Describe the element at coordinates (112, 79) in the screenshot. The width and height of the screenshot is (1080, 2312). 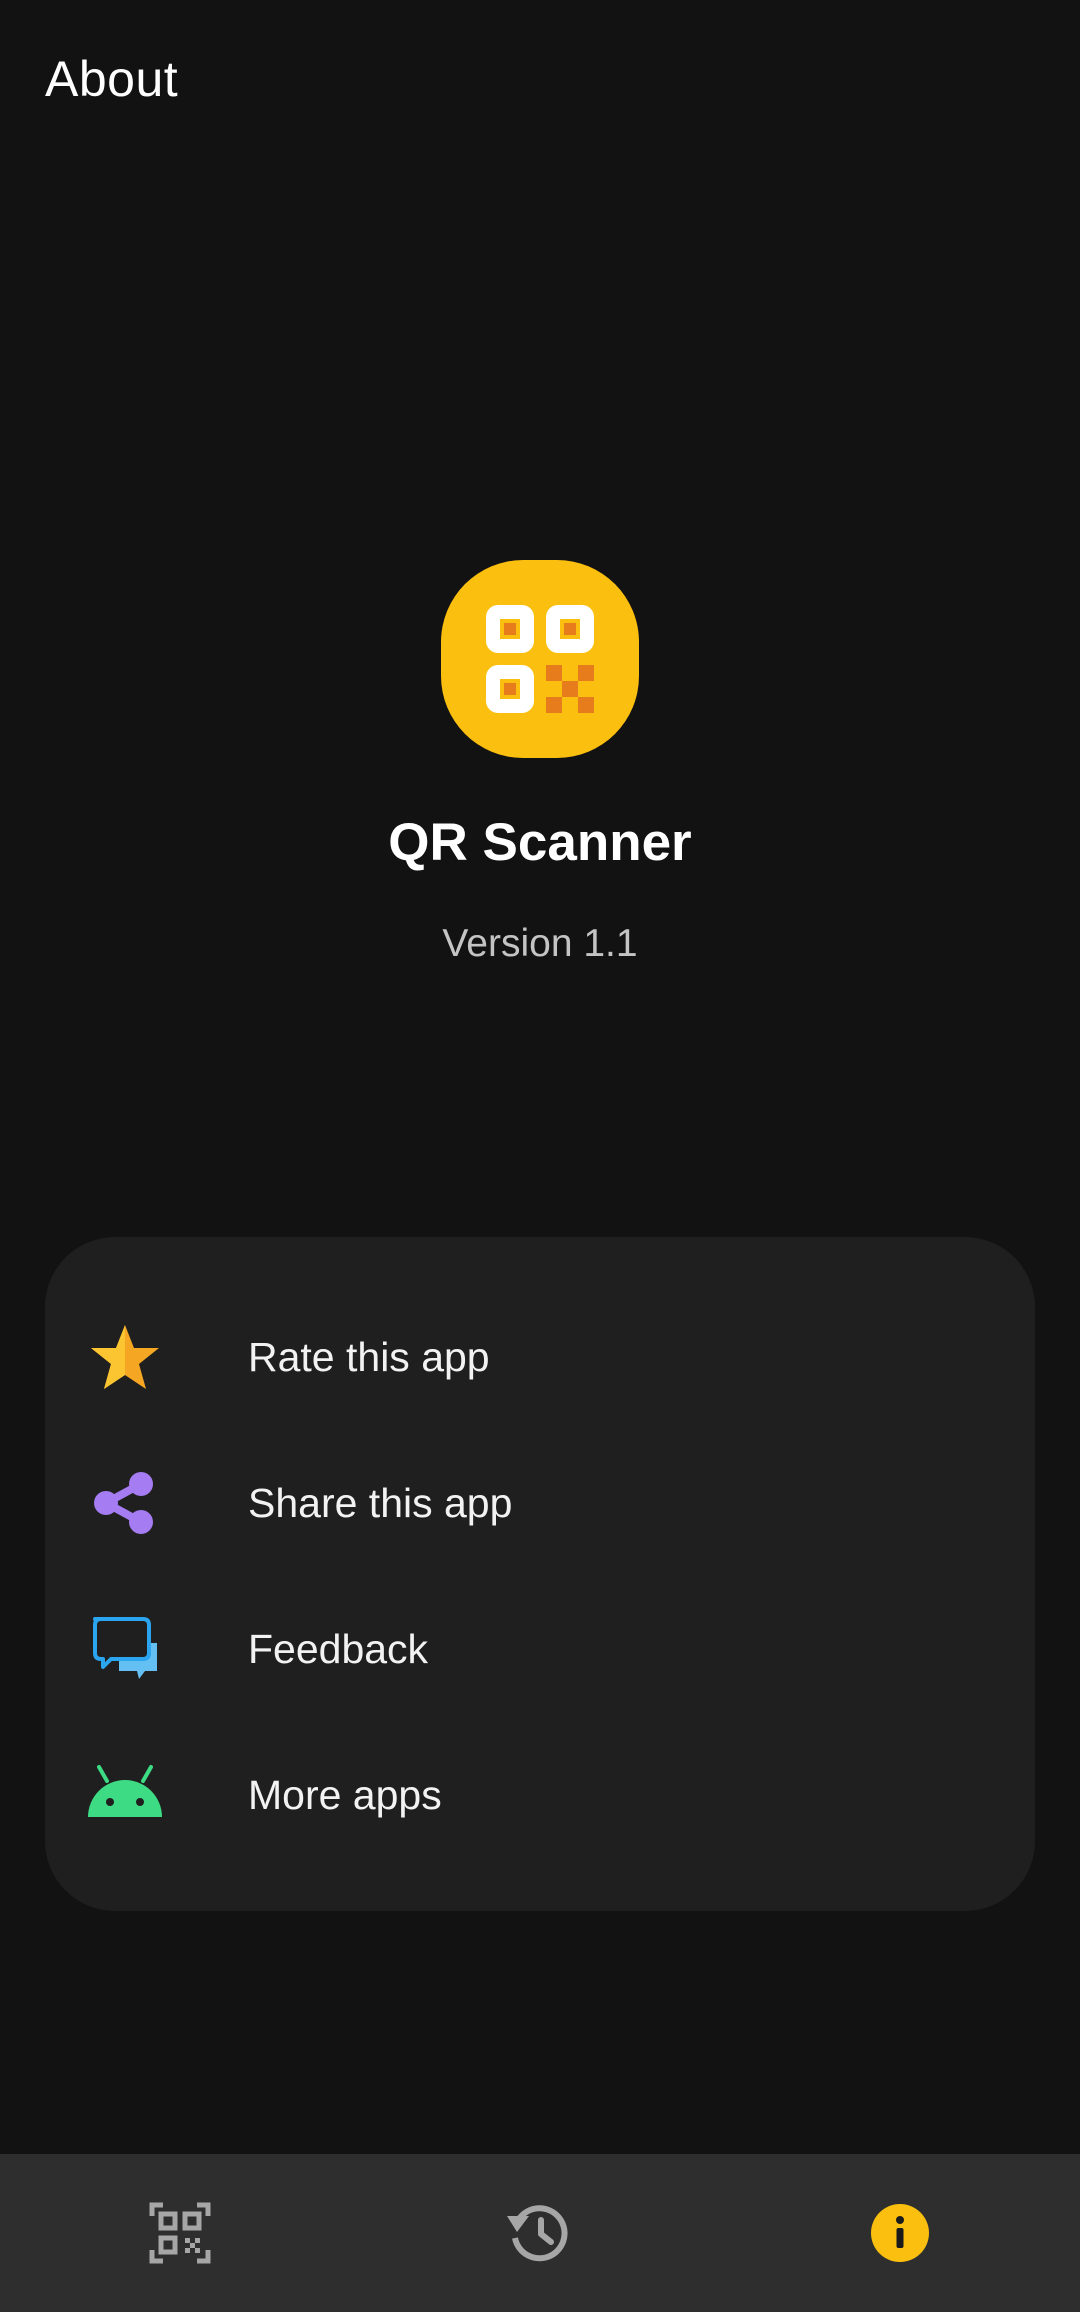
I see `page-title: About` at that location.